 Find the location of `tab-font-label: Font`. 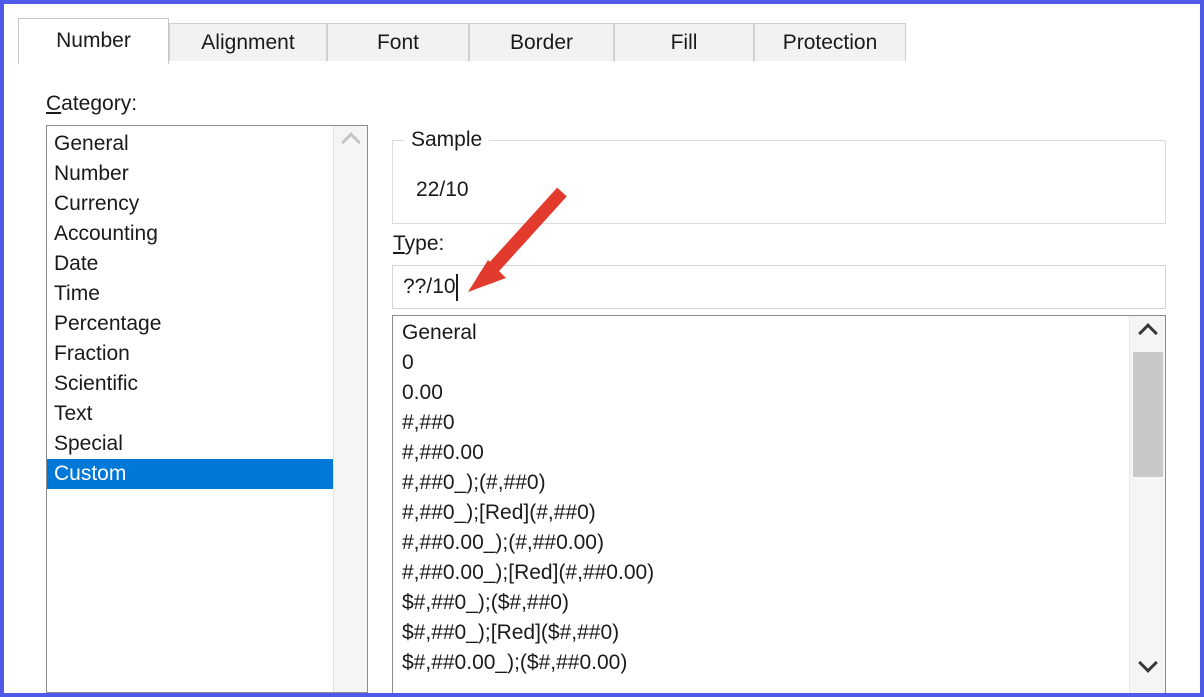

tab-font-label: Font is located at coordinates (398, 42).